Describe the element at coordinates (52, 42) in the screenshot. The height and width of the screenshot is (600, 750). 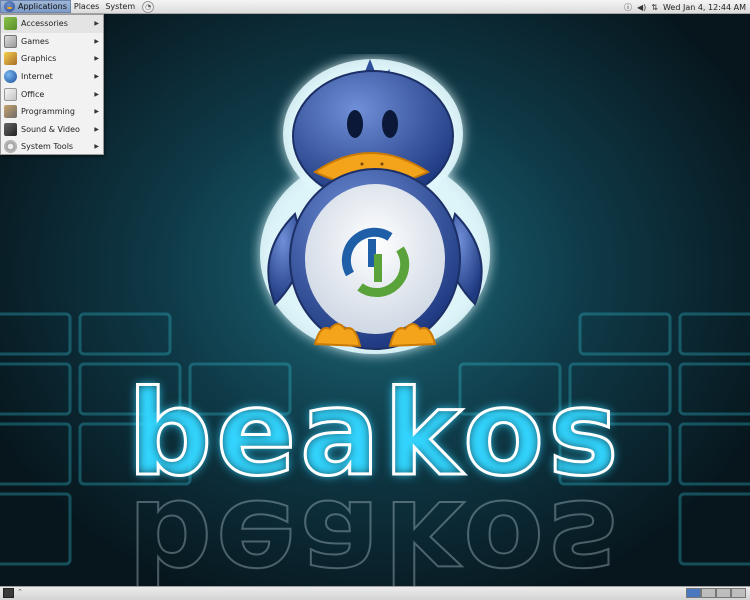
I see `menu-item-games: Games ▶` at that location.